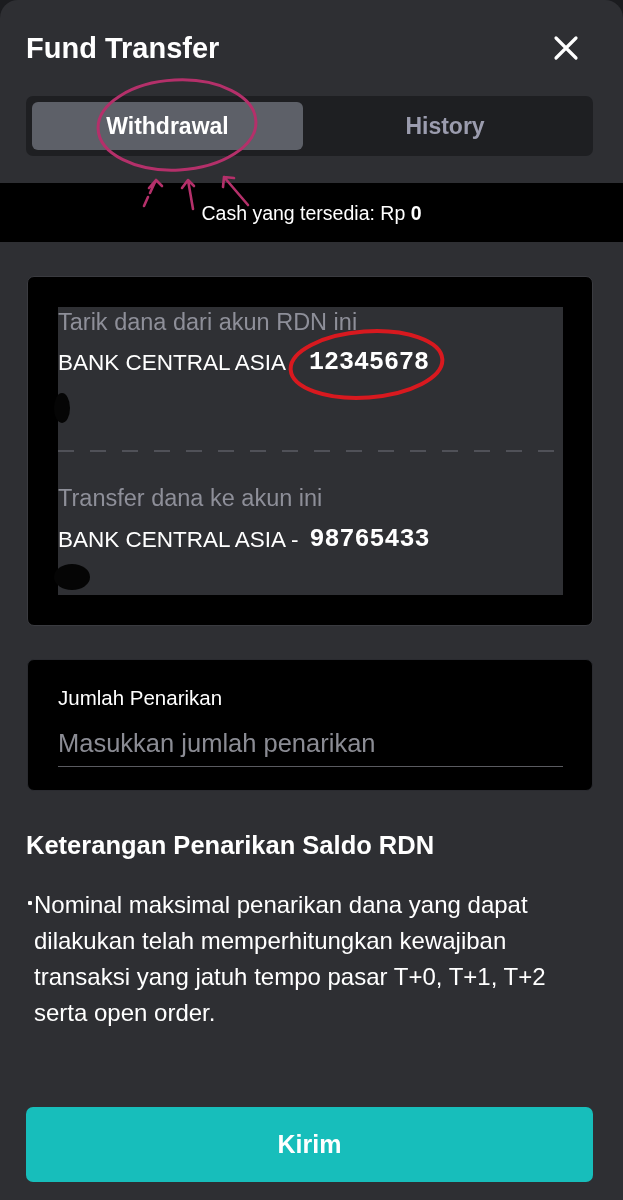  What do you see at coordinates (208, 322) in the screenshot?
I see `account-label: Tarik dana dari akun RDN ini` at bounding box center [208, 322].